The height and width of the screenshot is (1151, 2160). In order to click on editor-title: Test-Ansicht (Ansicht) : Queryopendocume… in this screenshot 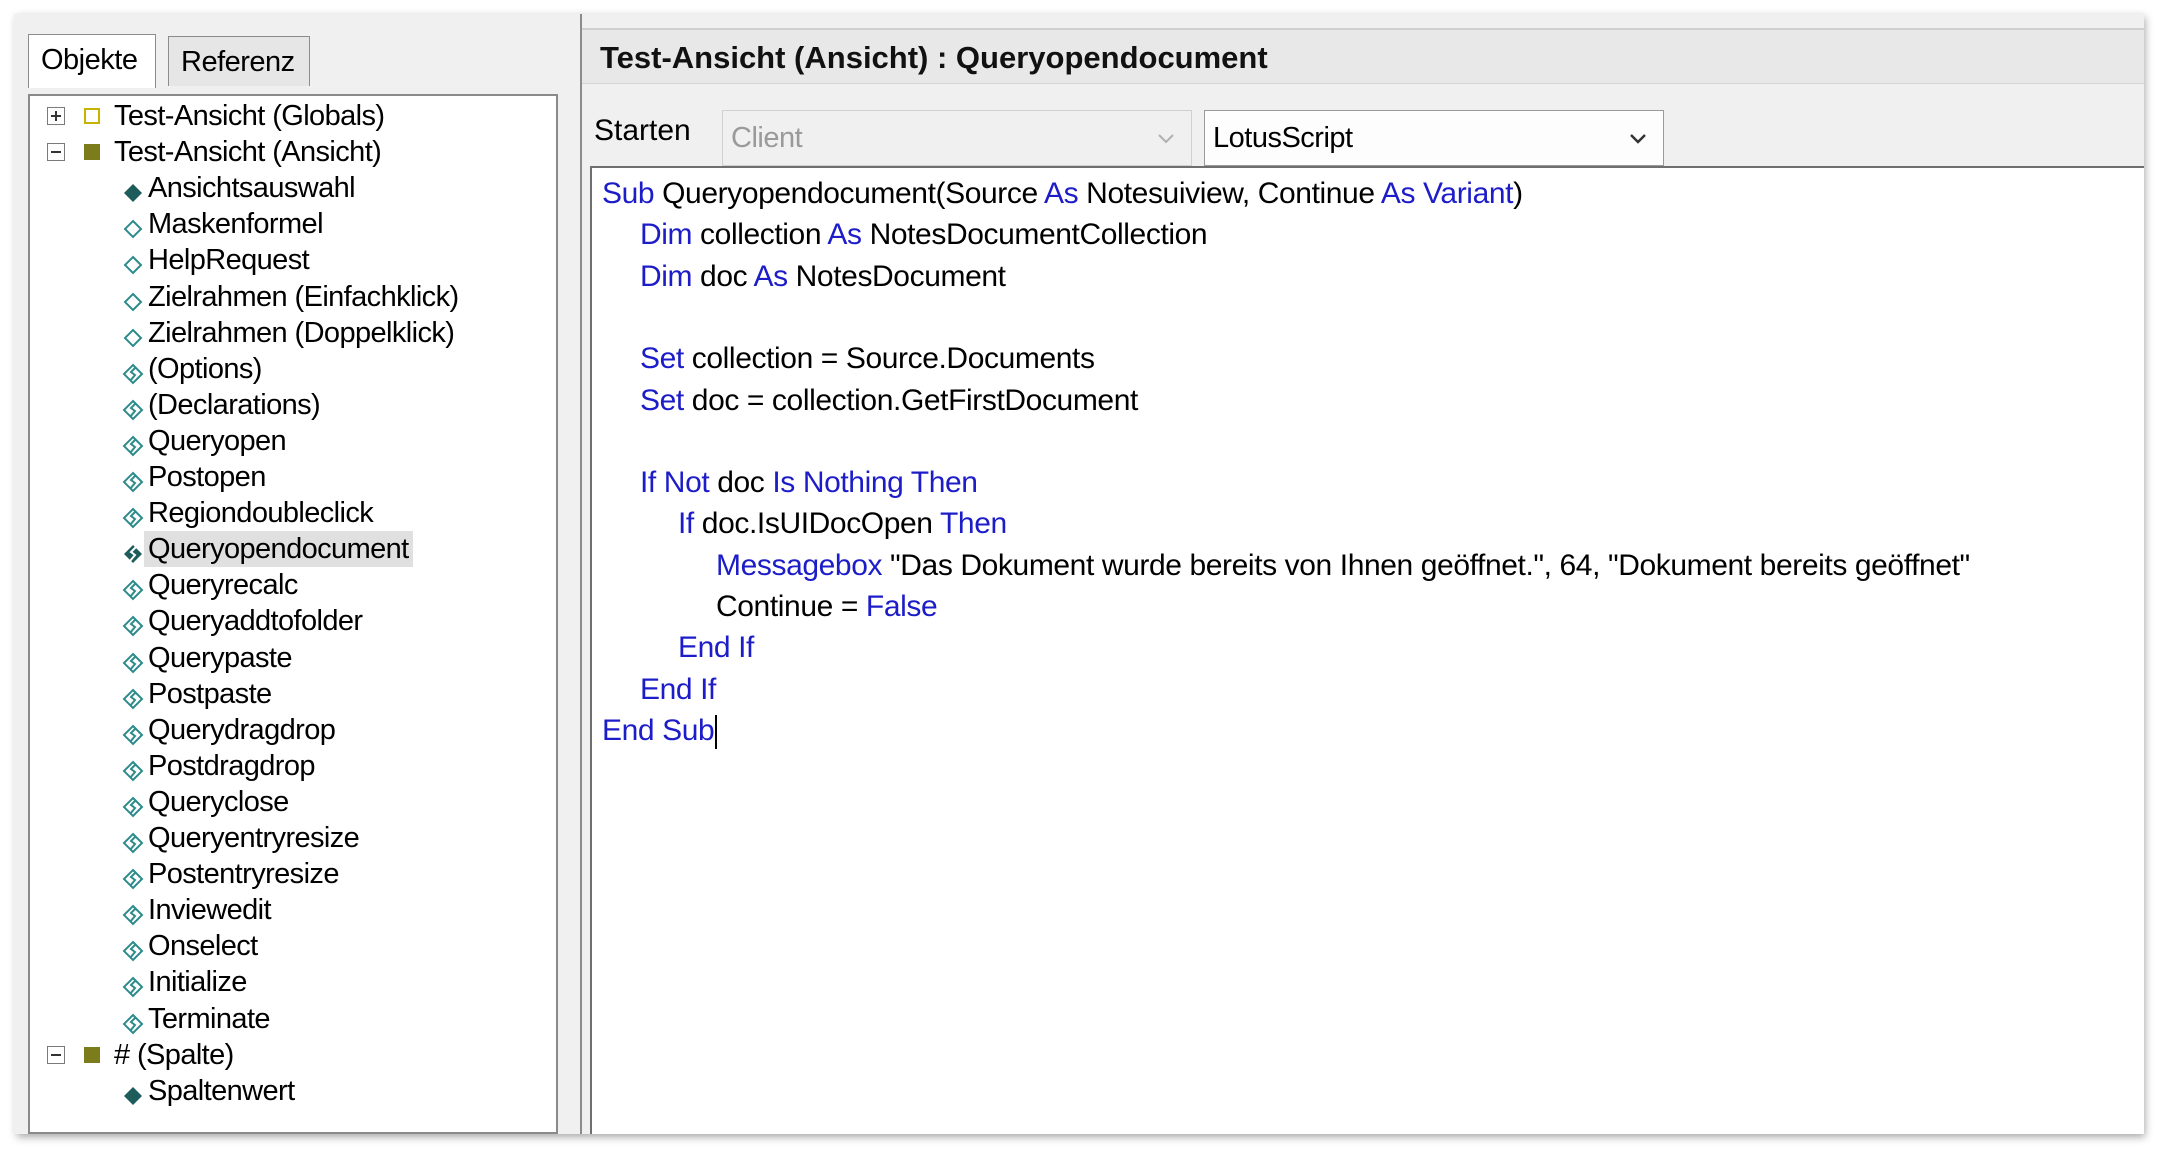, I will do `click(1363, 56)`.